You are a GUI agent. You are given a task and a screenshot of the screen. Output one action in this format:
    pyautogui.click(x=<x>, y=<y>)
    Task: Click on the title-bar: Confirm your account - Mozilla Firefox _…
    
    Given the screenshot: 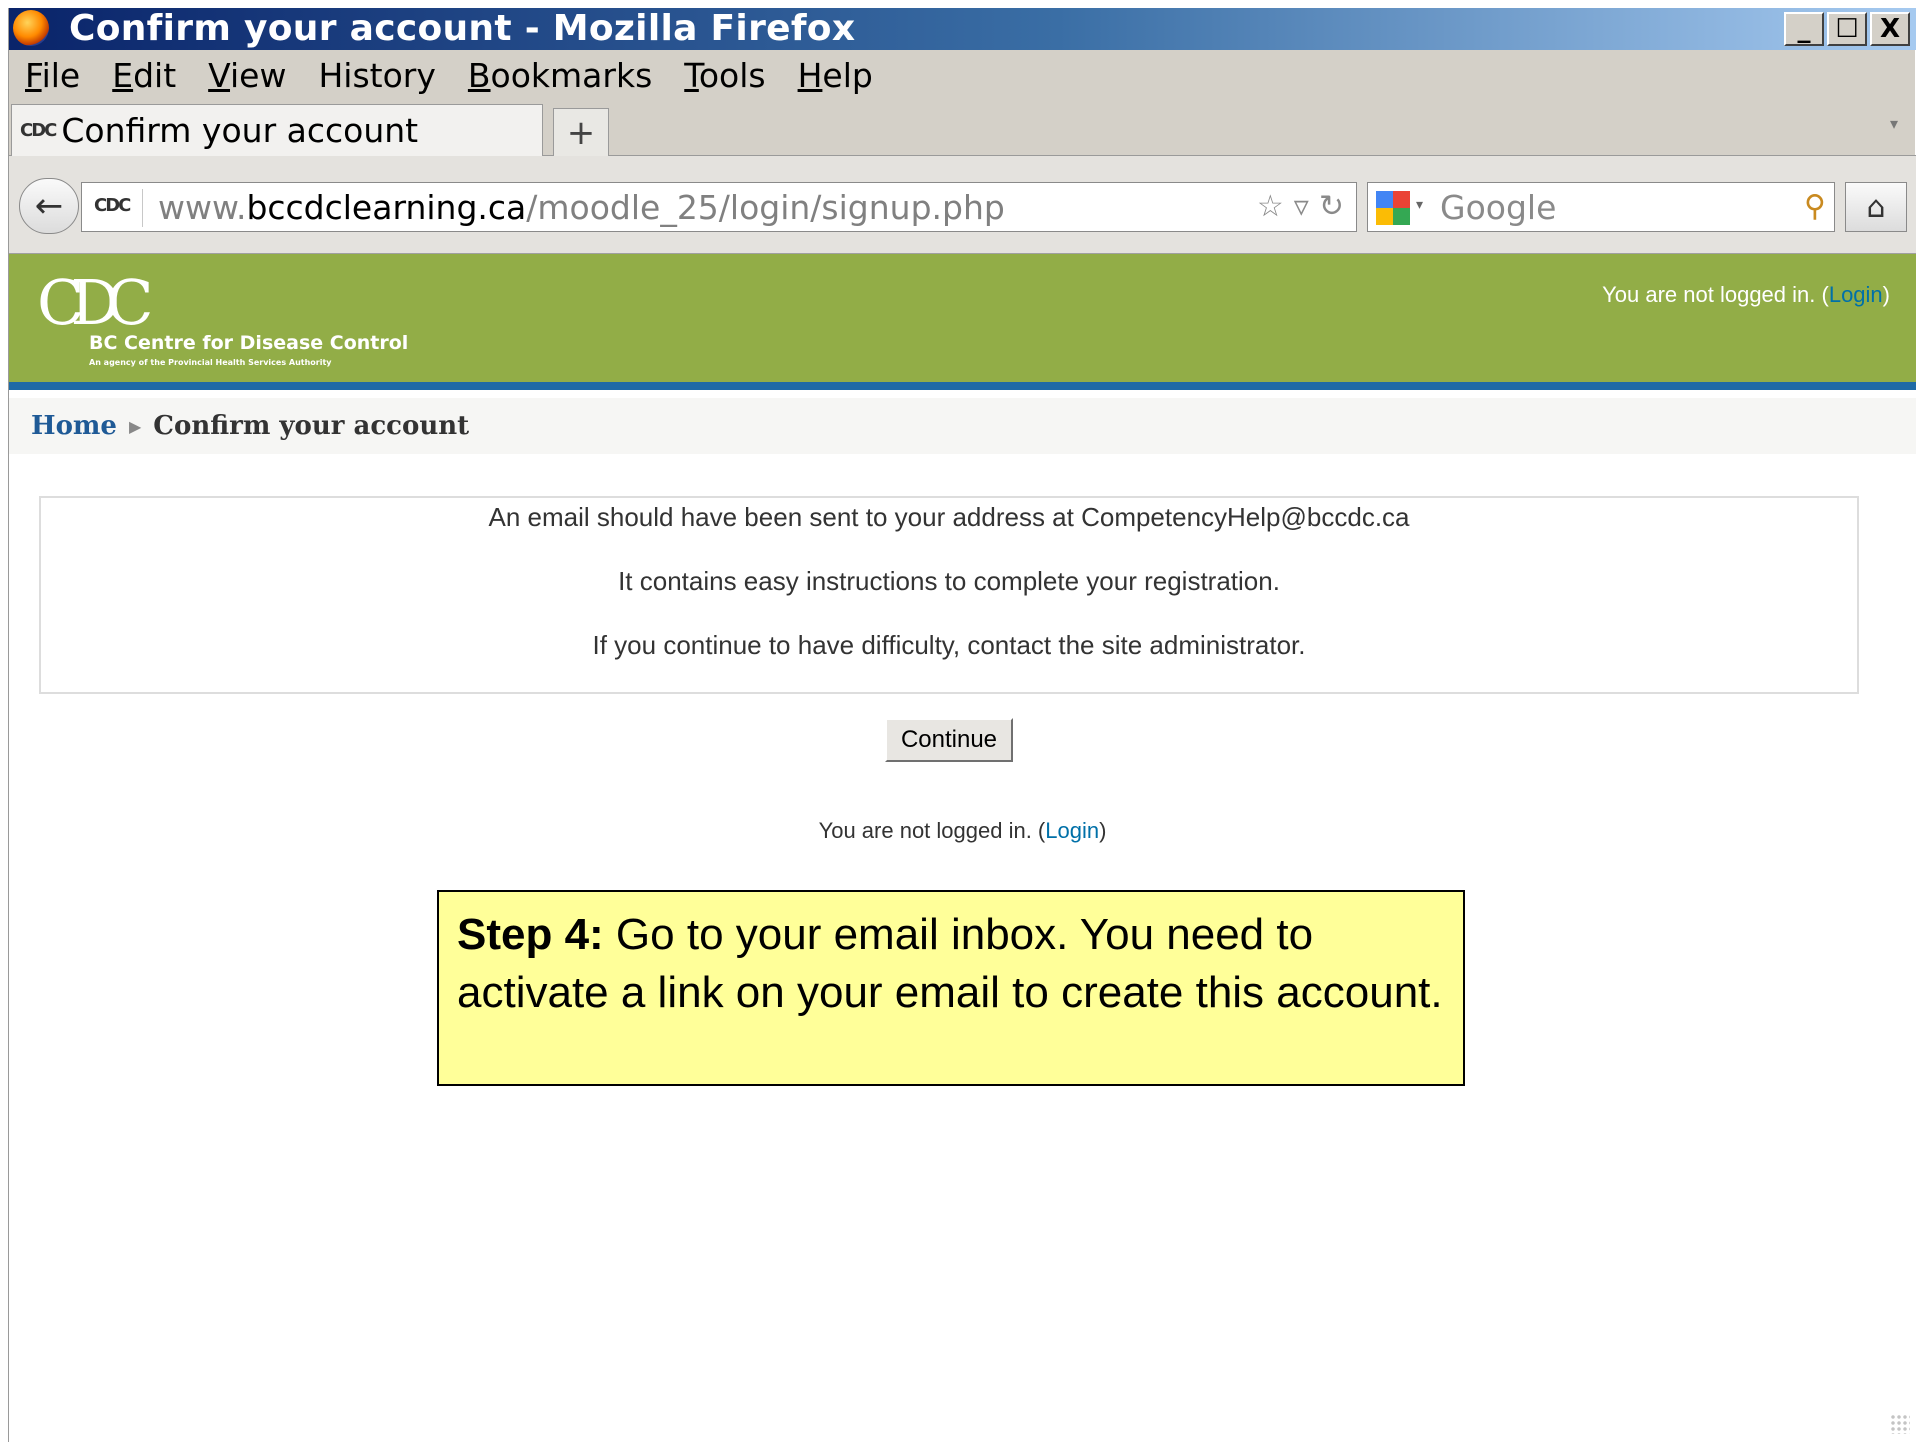 What is the action you would take?
    pyautogui.click(x=962, y=29)
    